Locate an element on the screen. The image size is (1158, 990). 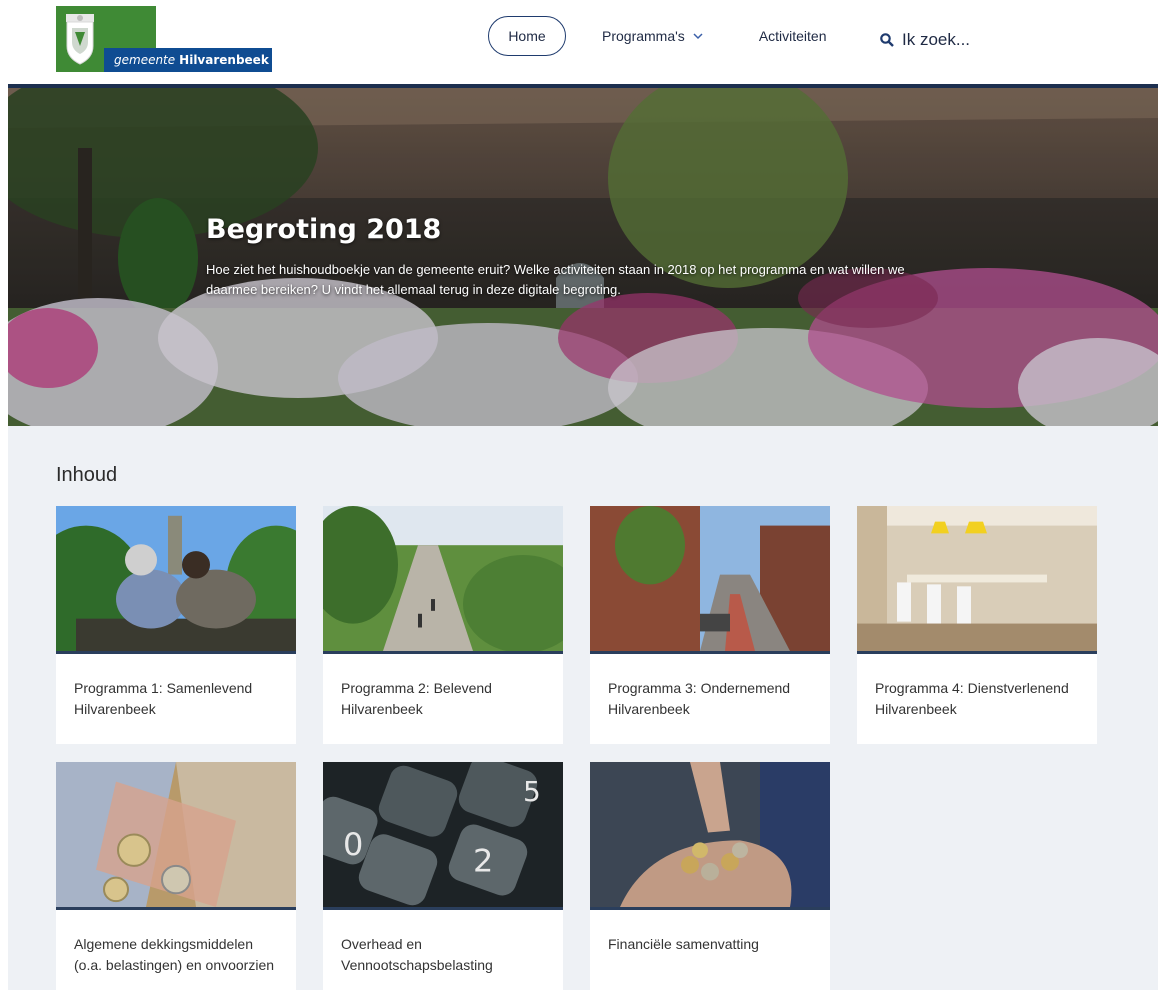
card-image-cycling-path is located at coordinates (443, 580).